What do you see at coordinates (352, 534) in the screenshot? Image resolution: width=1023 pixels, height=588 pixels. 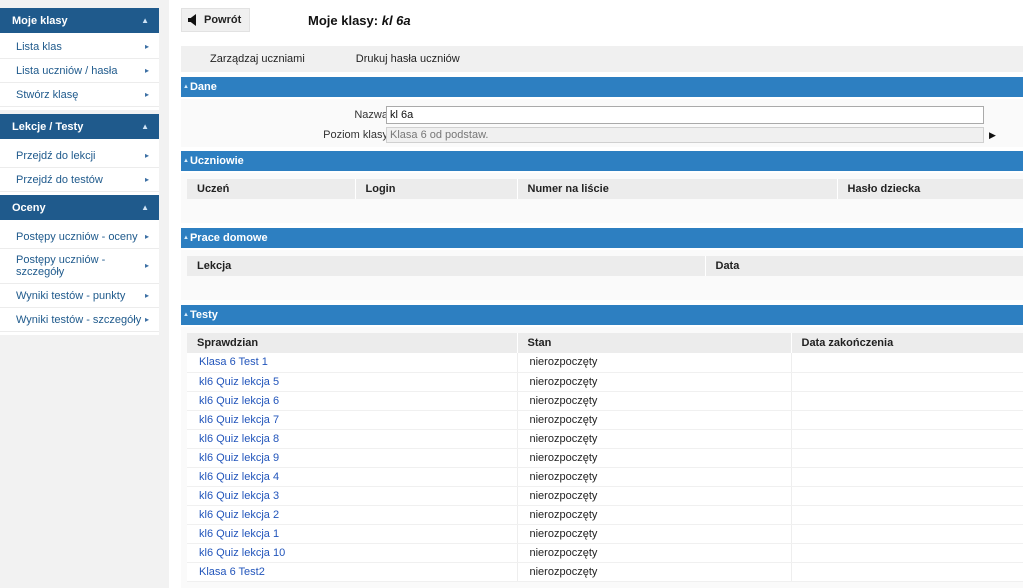 I see `test-name-link: kl6 Quiz lekcja 1` at bounding box center [352, 534].